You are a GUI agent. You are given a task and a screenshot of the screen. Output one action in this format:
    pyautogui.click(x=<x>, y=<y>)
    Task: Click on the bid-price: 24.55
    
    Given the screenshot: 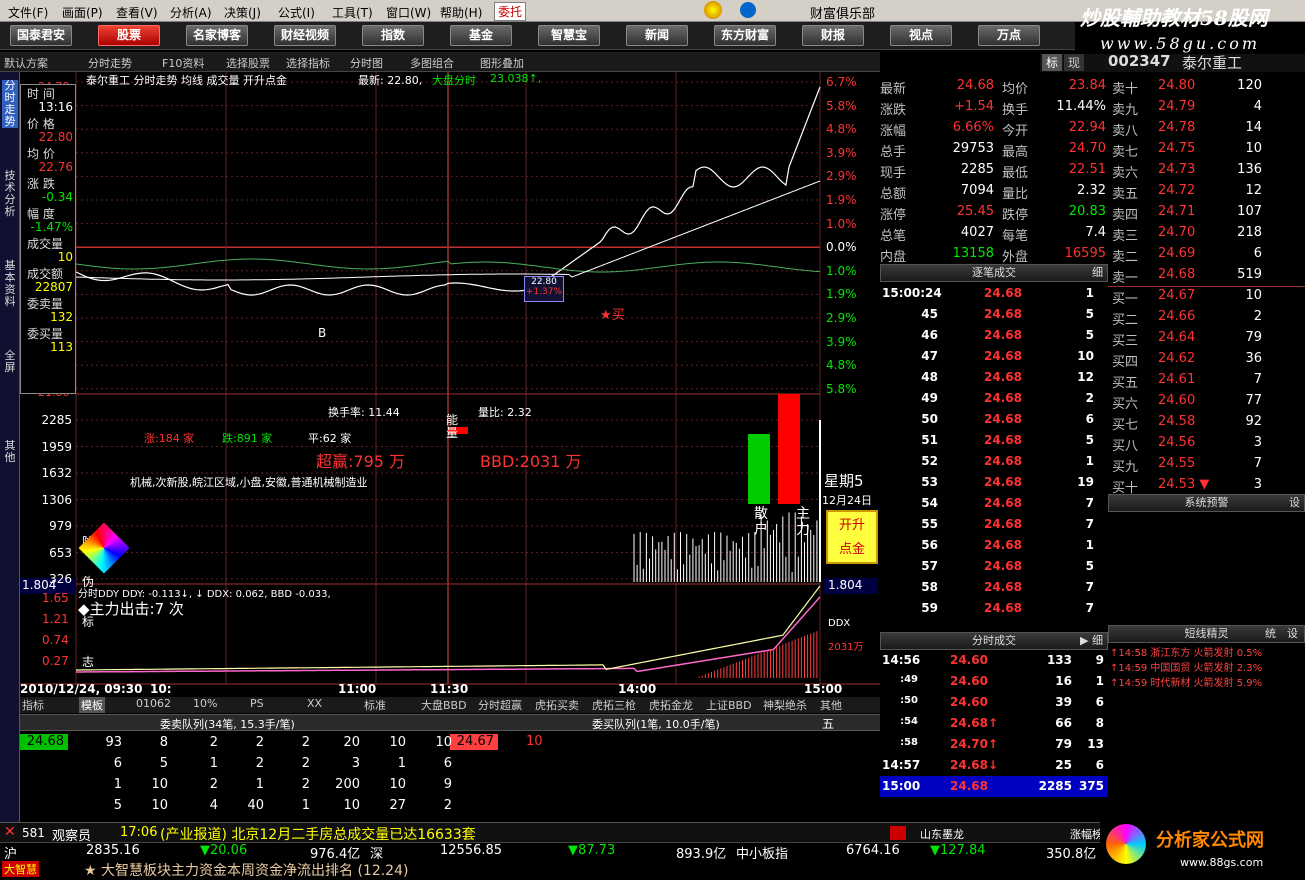 What is the action you would take?
    pyautogui.click(x=1177, y=463)
    